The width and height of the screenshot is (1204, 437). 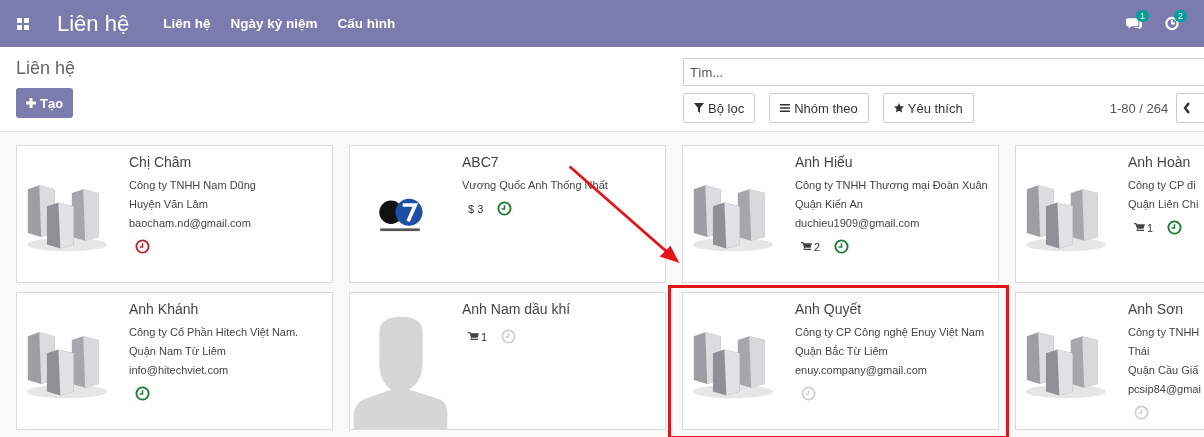 I want to click on menu-item: Liên hệ, so click(x=187, y=23).